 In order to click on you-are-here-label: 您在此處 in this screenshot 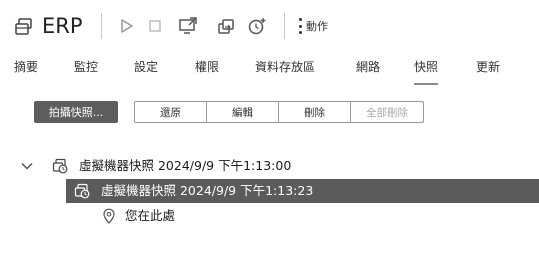, I will do `click(150, 215)`.